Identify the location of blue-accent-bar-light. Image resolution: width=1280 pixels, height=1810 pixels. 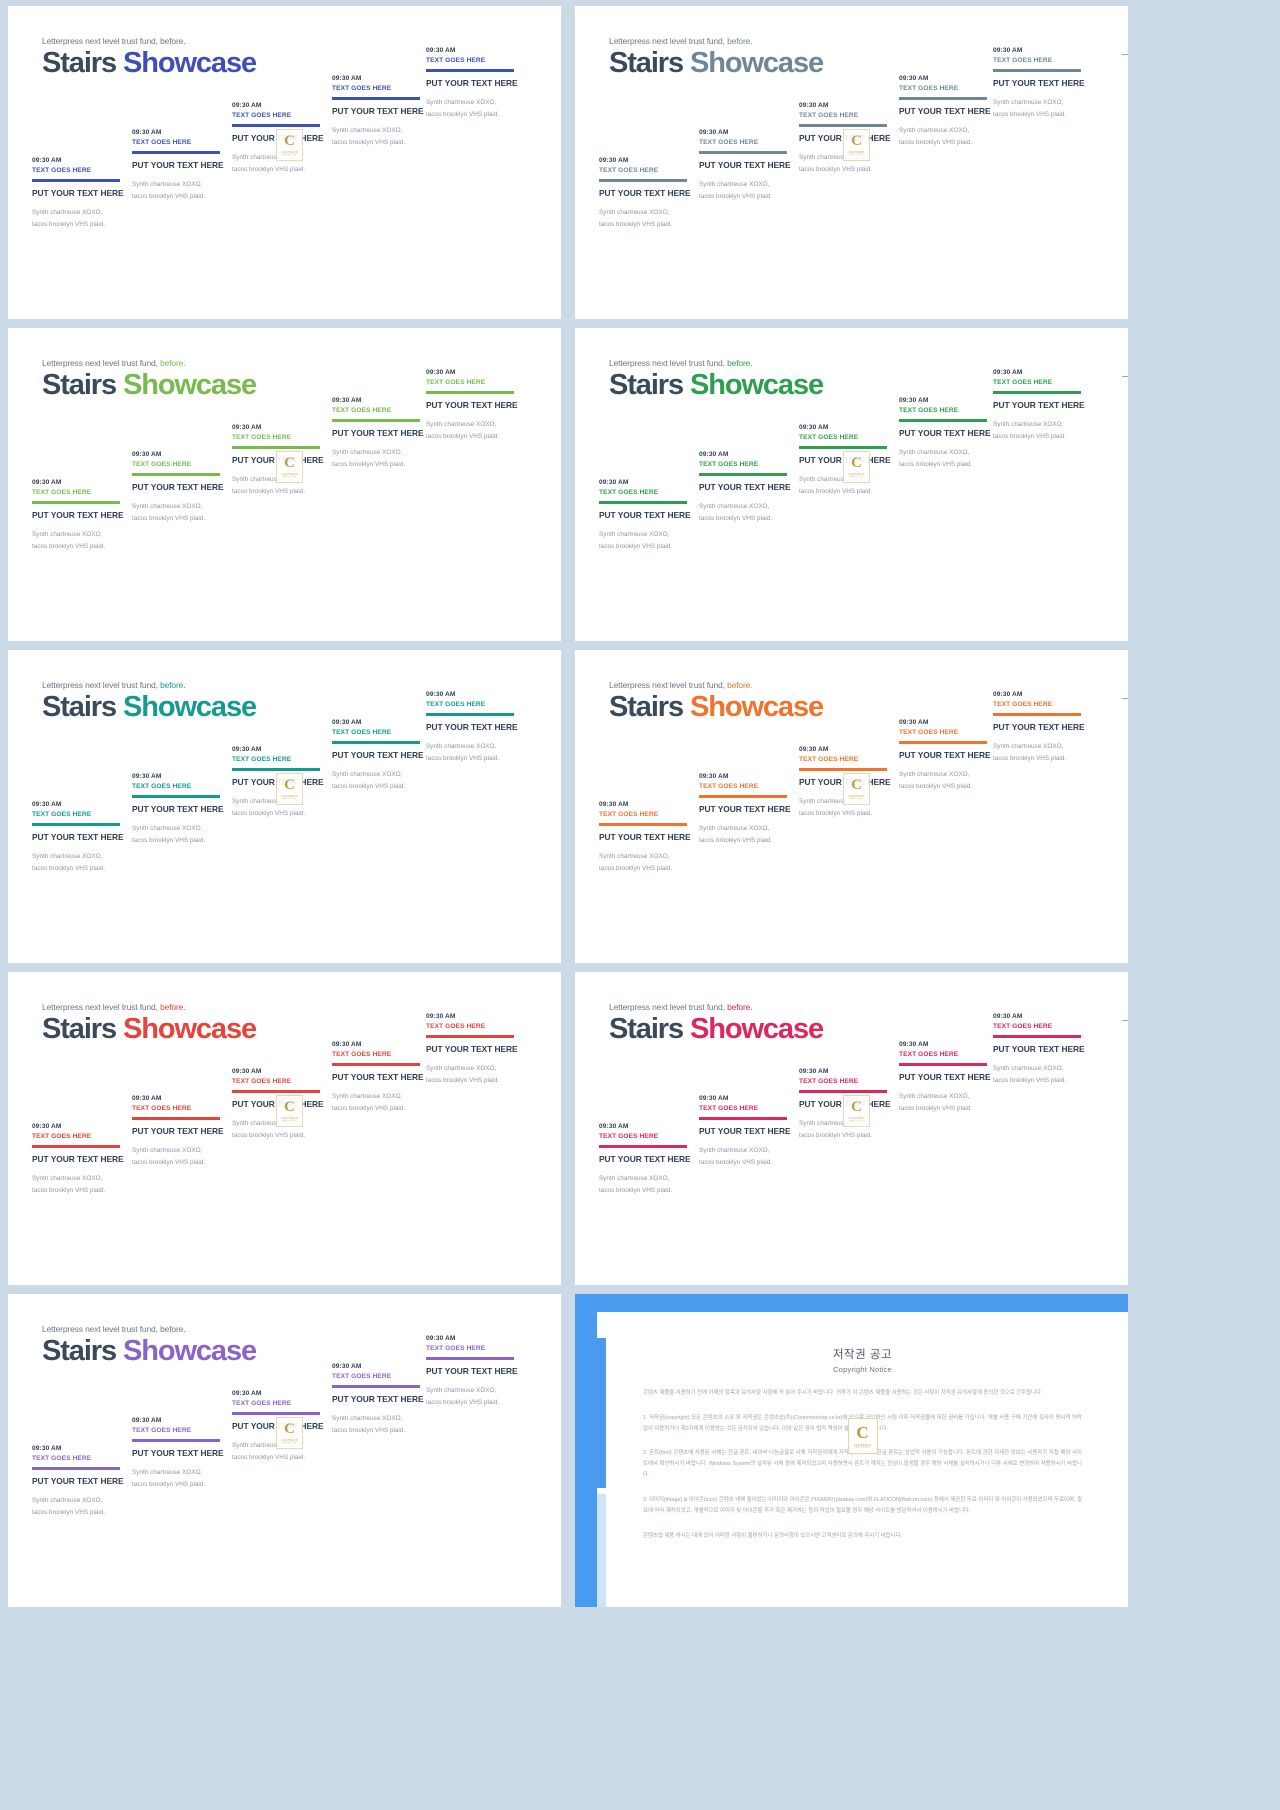
(601, 1550).